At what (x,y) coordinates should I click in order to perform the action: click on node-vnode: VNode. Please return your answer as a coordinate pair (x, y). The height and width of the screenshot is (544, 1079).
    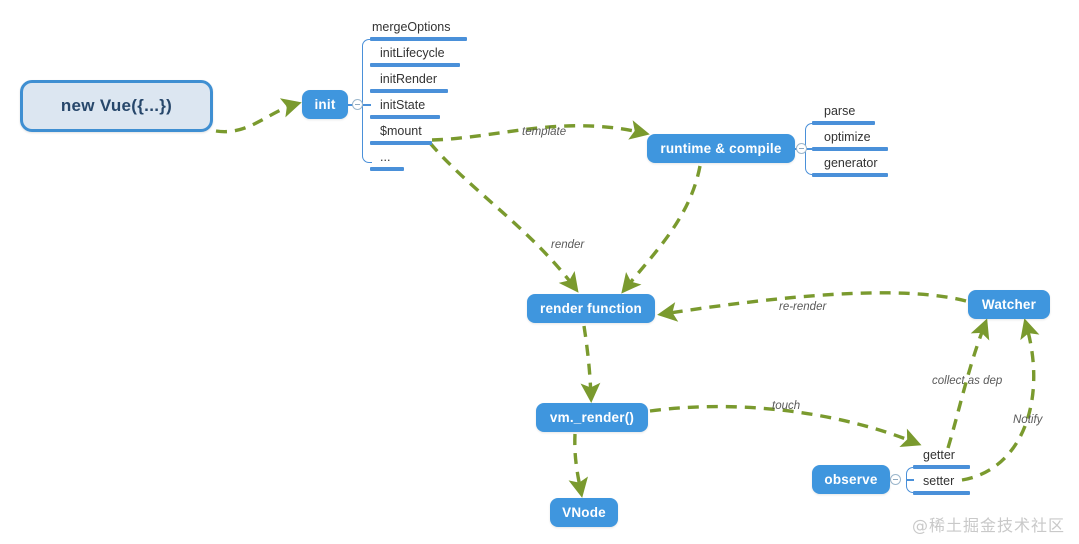
    Looking at the image, I should click on (584, 512).